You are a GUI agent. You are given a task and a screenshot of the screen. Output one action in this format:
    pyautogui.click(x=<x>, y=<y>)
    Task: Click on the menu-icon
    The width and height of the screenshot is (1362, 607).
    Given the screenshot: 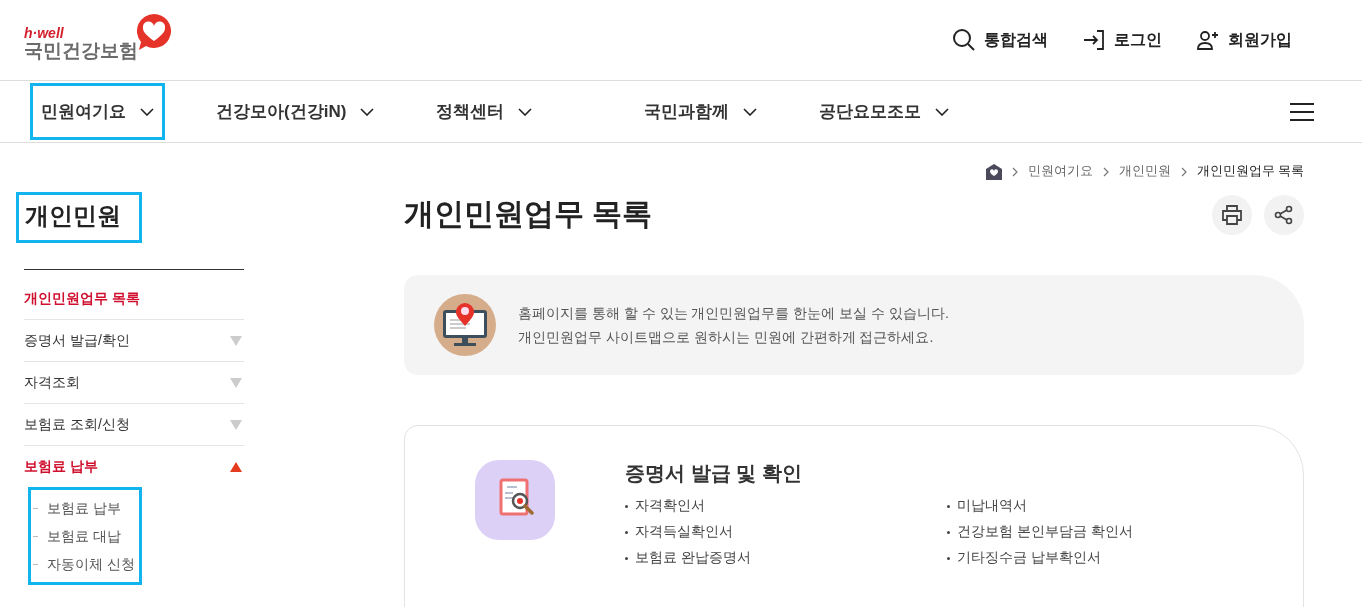 What is the action you would take?
    pyautogui.click(x=1302, y=111)
    